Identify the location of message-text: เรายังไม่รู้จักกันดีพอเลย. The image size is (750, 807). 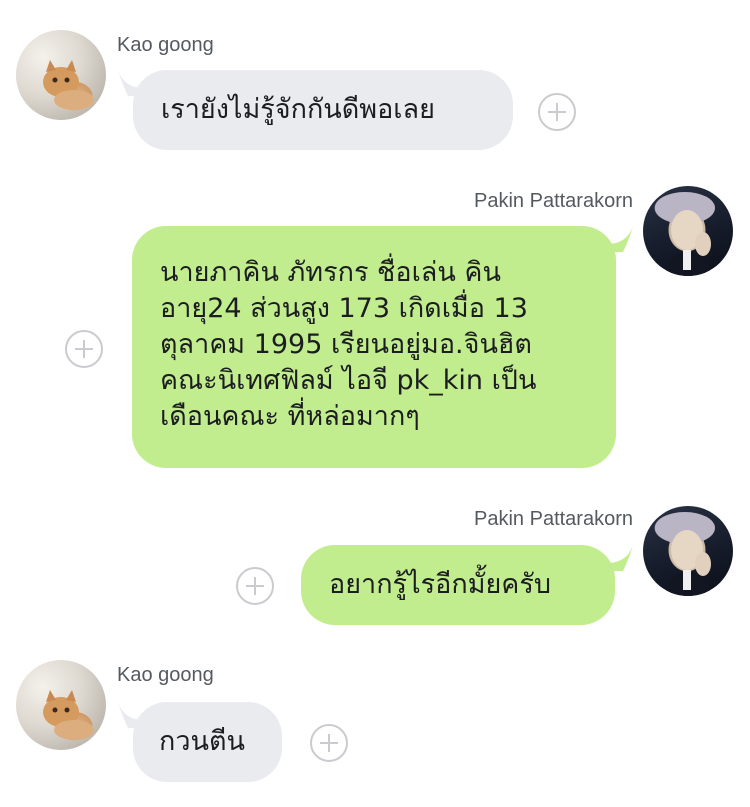
(298, 109).